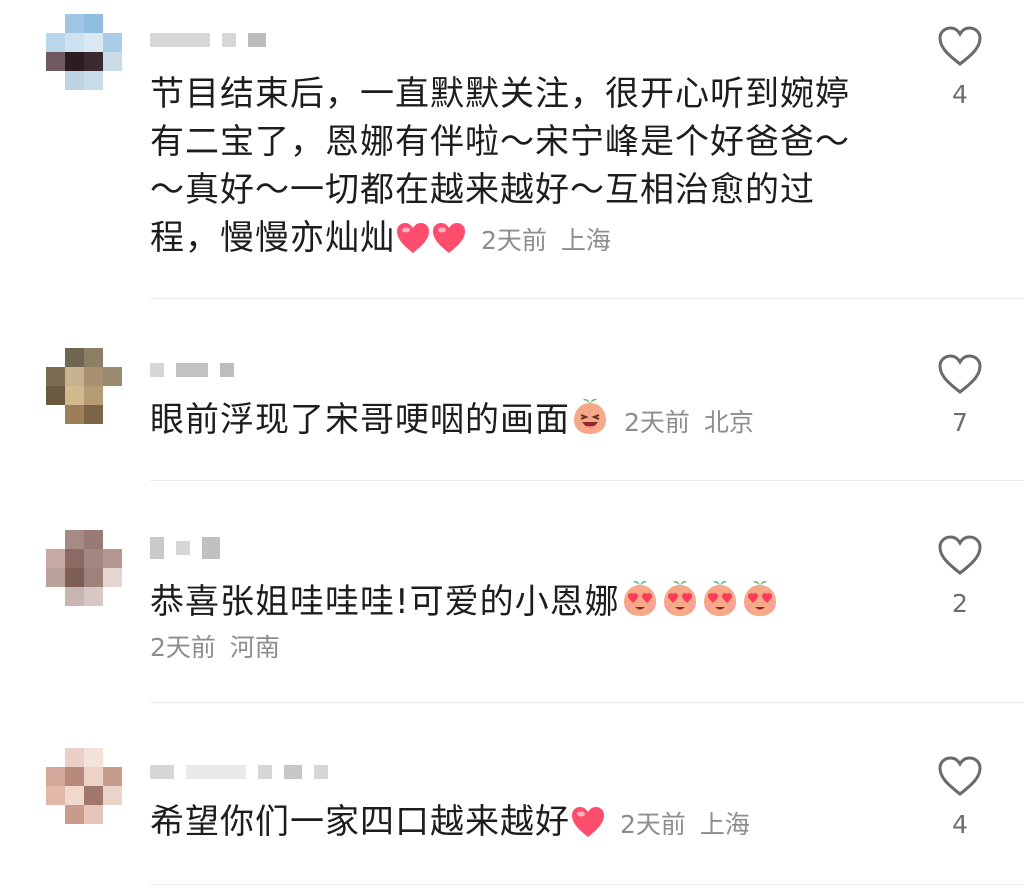  I want to click on comment-location: 北京, so click(728, 422).